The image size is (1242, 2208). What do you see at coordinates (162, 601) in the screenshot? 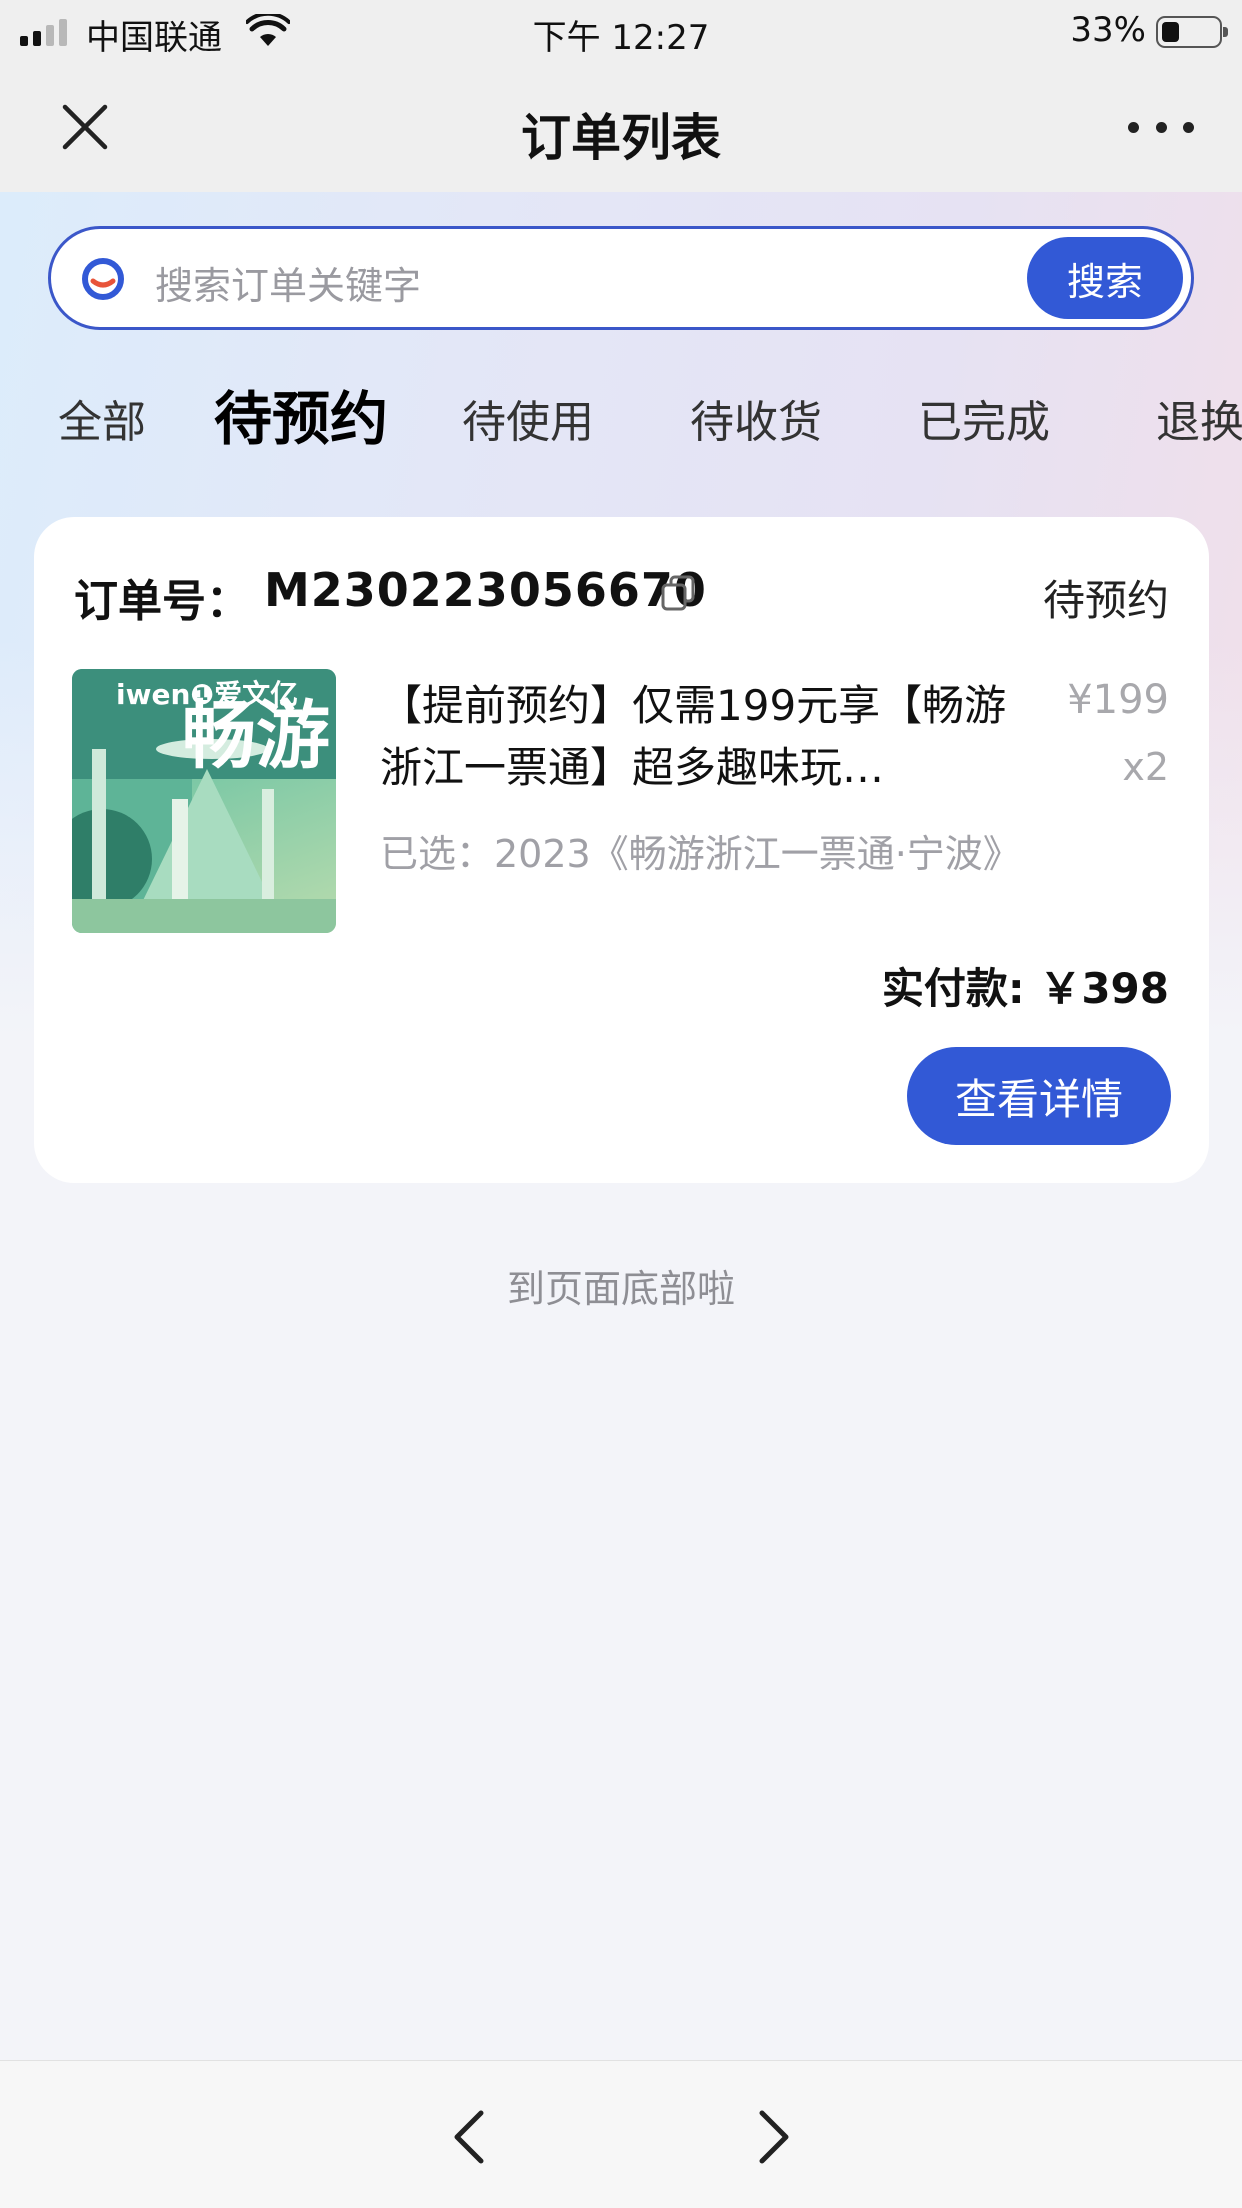
I see `order-number-label: 订单号：` at bounding box center [162, 601].